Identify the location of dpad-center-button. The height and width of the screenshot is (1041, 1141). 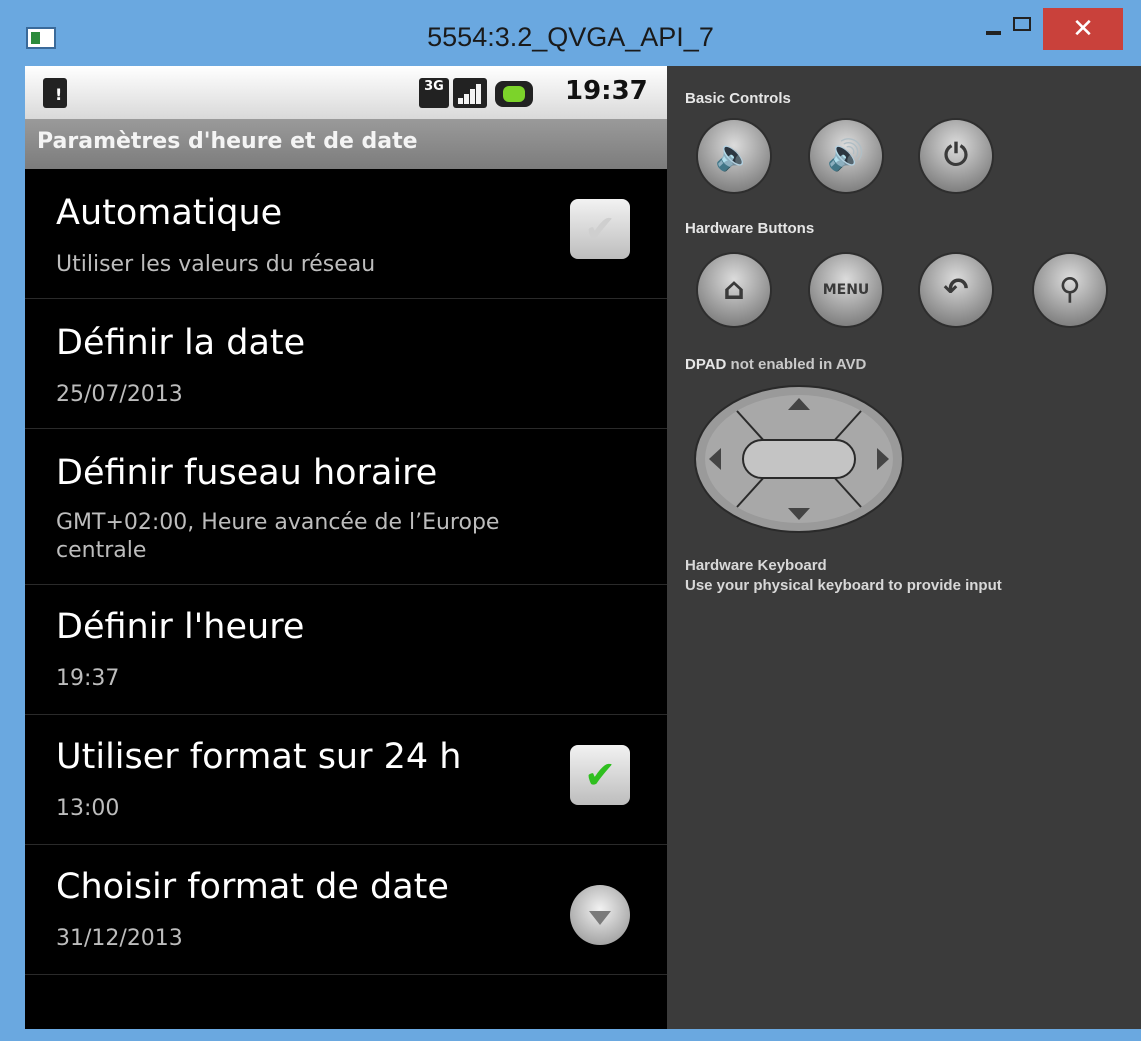
(799, 459).